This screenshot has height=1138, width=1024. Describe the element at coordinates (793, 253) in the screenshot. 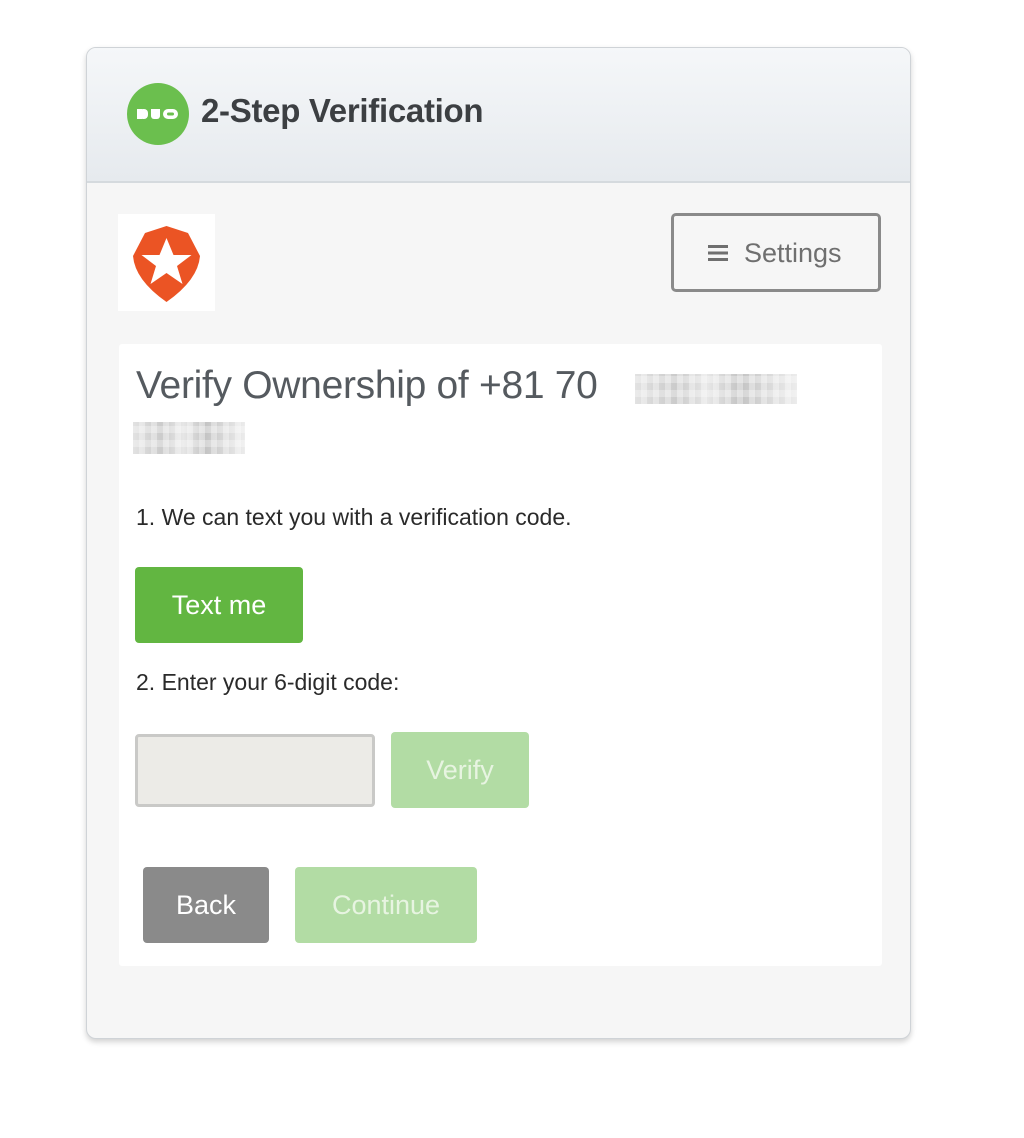

I see `settings-label: Settings` at that location.